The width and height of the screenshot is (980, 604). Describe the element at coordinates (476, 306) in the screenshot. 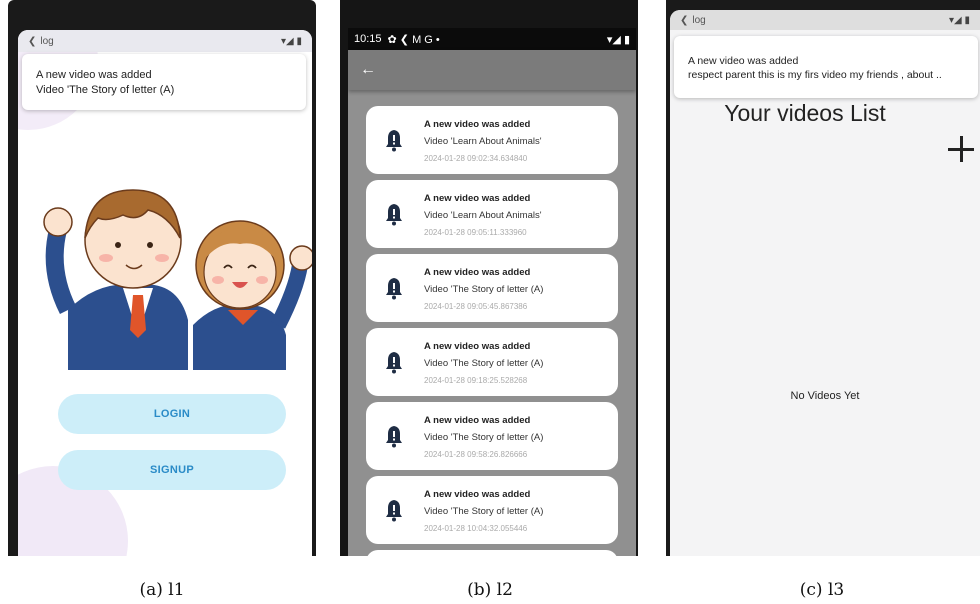

I see `notification-timestamp: 2024-01-28 09:05:45.867386` at that location.